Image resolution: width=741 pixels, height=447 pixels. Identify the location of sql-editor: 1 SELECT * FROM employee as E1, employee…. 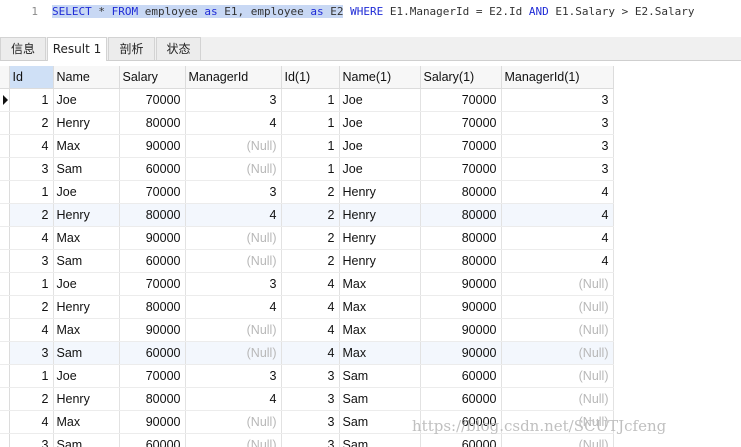
(370, 17).